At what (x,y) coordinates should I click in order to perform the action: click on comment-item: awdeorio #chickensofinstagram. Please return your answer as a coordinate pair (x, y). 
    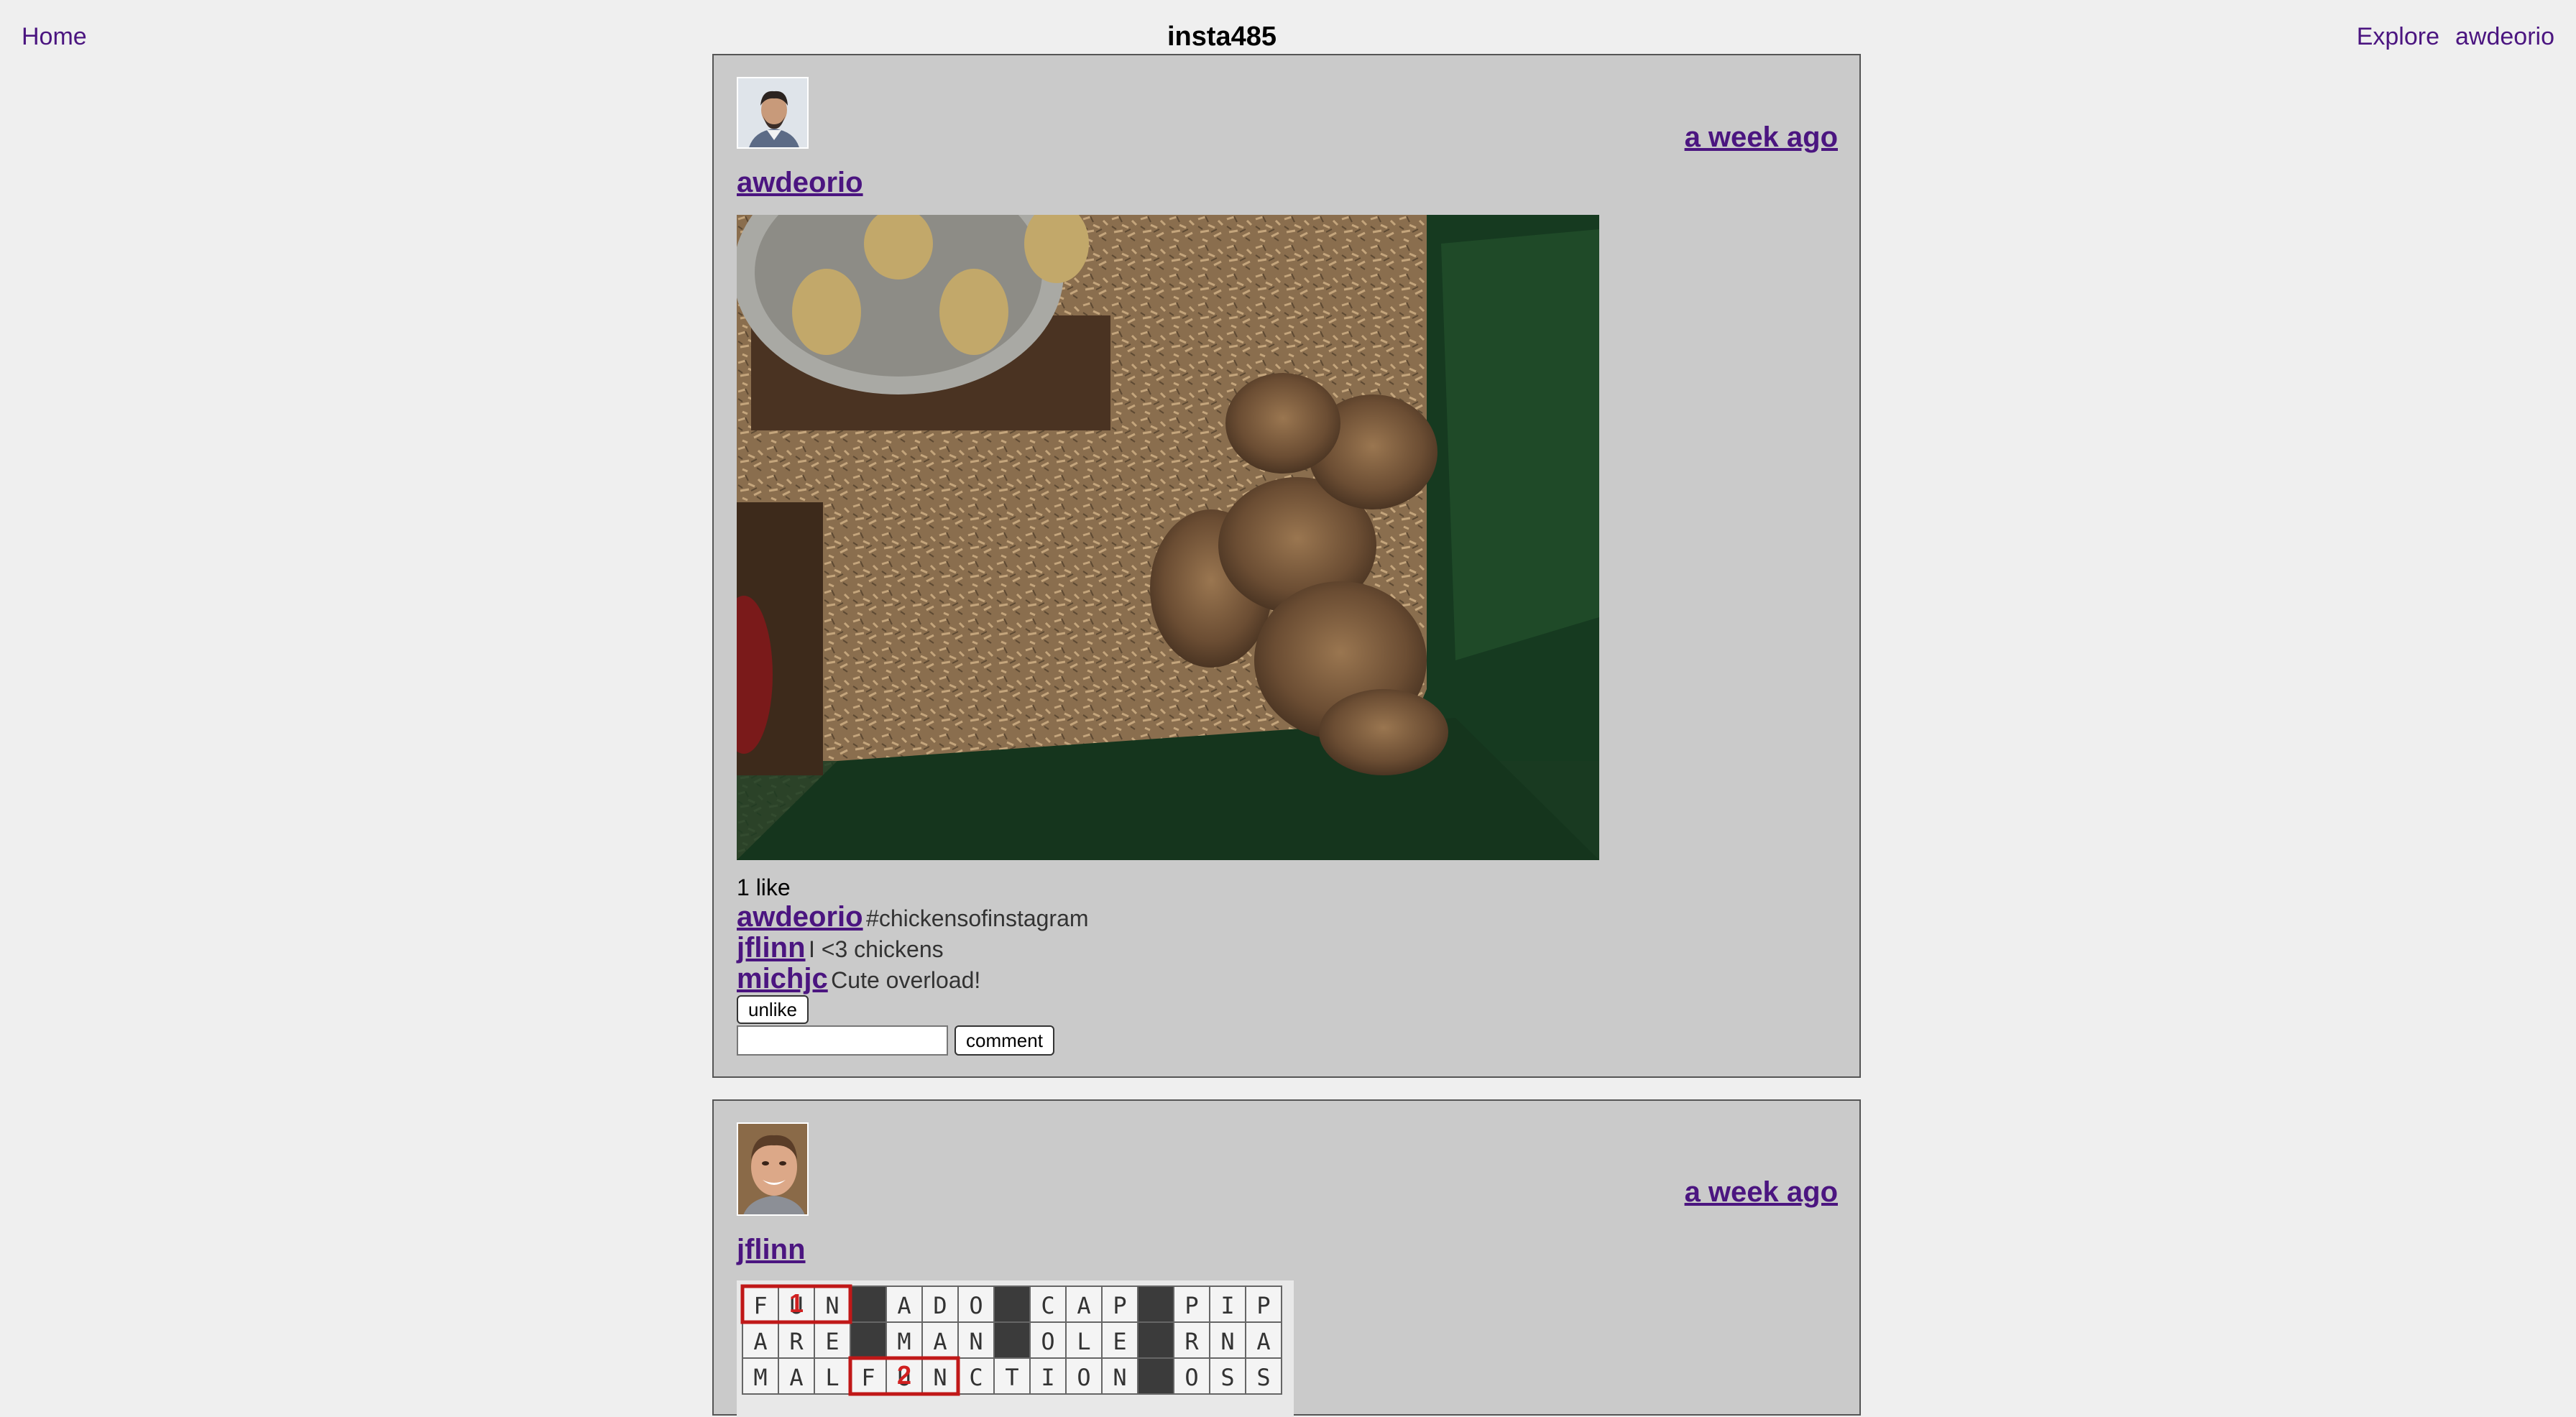
    Looking at the image, I should click on (913, 917).